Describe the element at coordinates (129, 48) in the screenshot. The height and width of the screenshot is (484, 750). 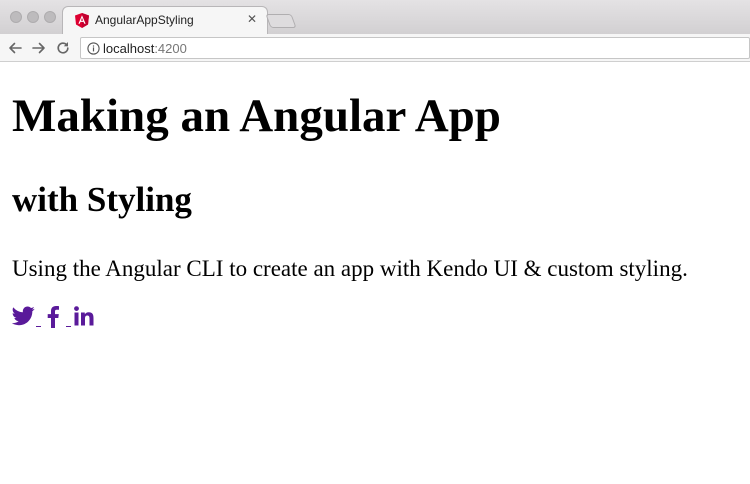
I see `url-host: localhost` at that location.